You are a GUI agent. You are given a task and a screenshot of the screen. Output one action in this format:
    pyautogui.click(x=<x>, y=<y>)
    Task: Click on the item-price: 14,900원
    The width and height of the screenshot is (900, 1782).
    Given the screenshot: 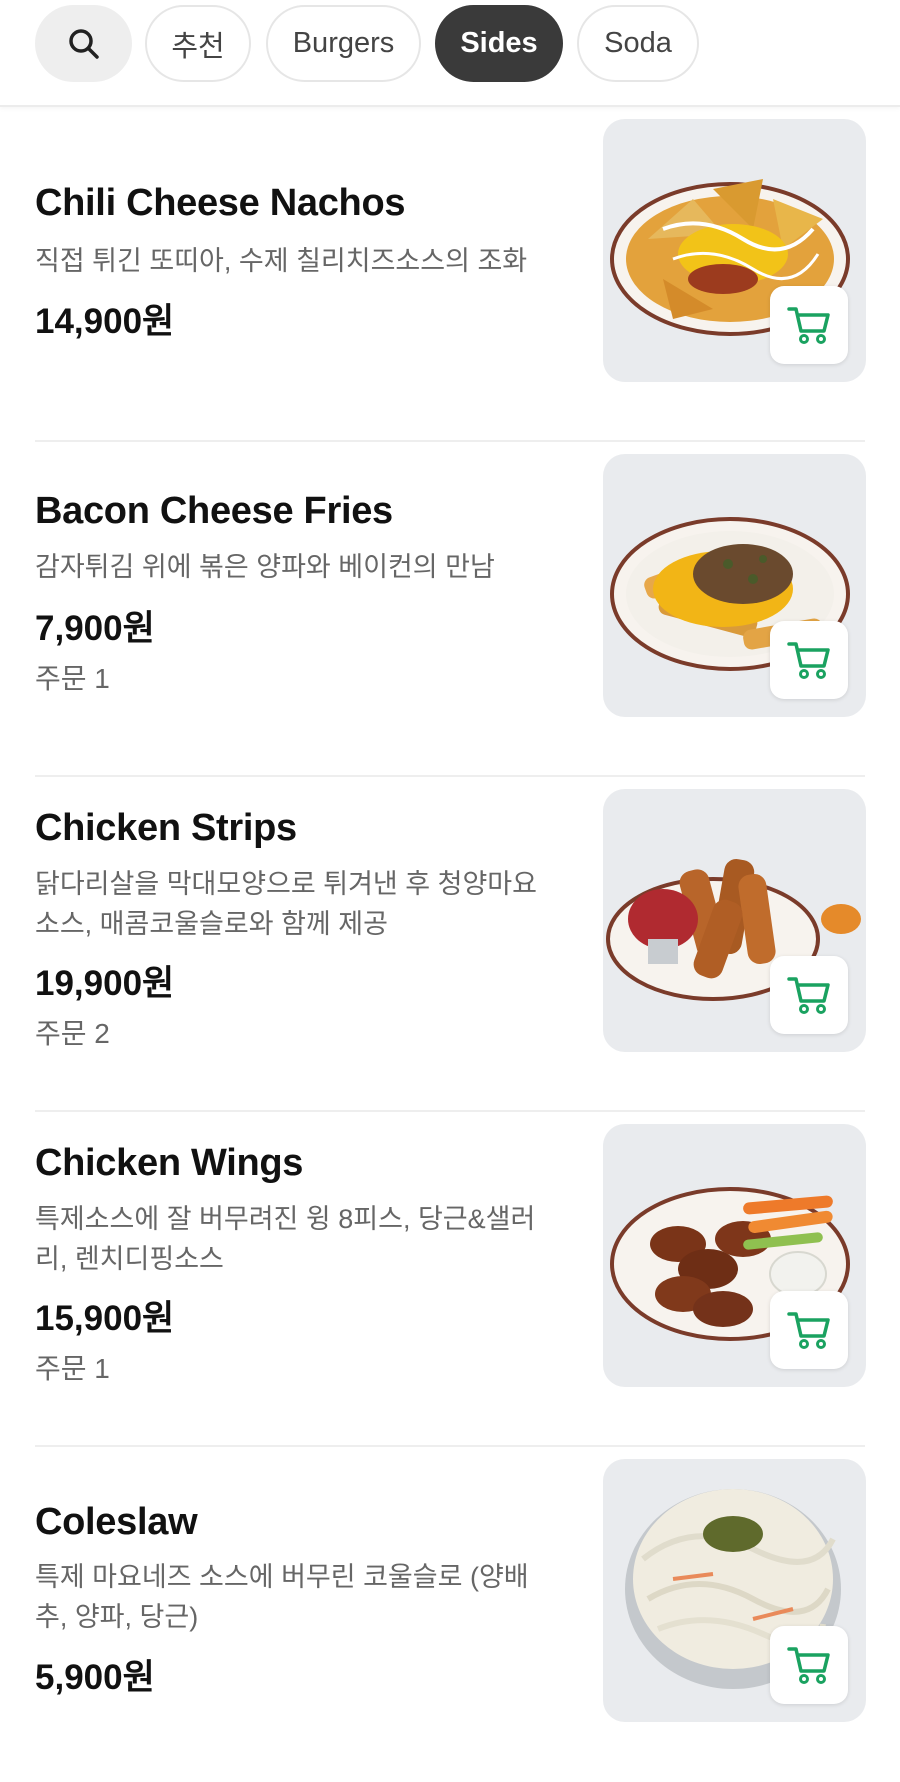 What is the action you would take?
    pyautogui.click(x=105, y=321)
    